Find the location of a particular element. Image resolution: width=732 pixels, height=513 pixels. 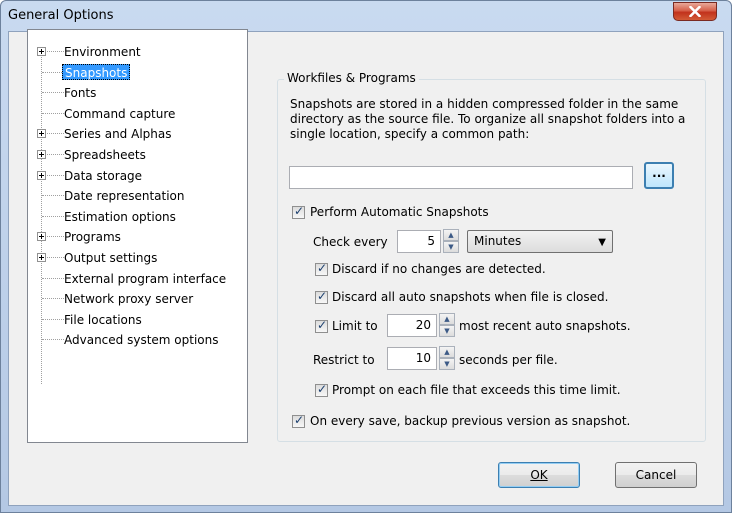

tree-item-label: Date representation is located at coordinates (124, 196).